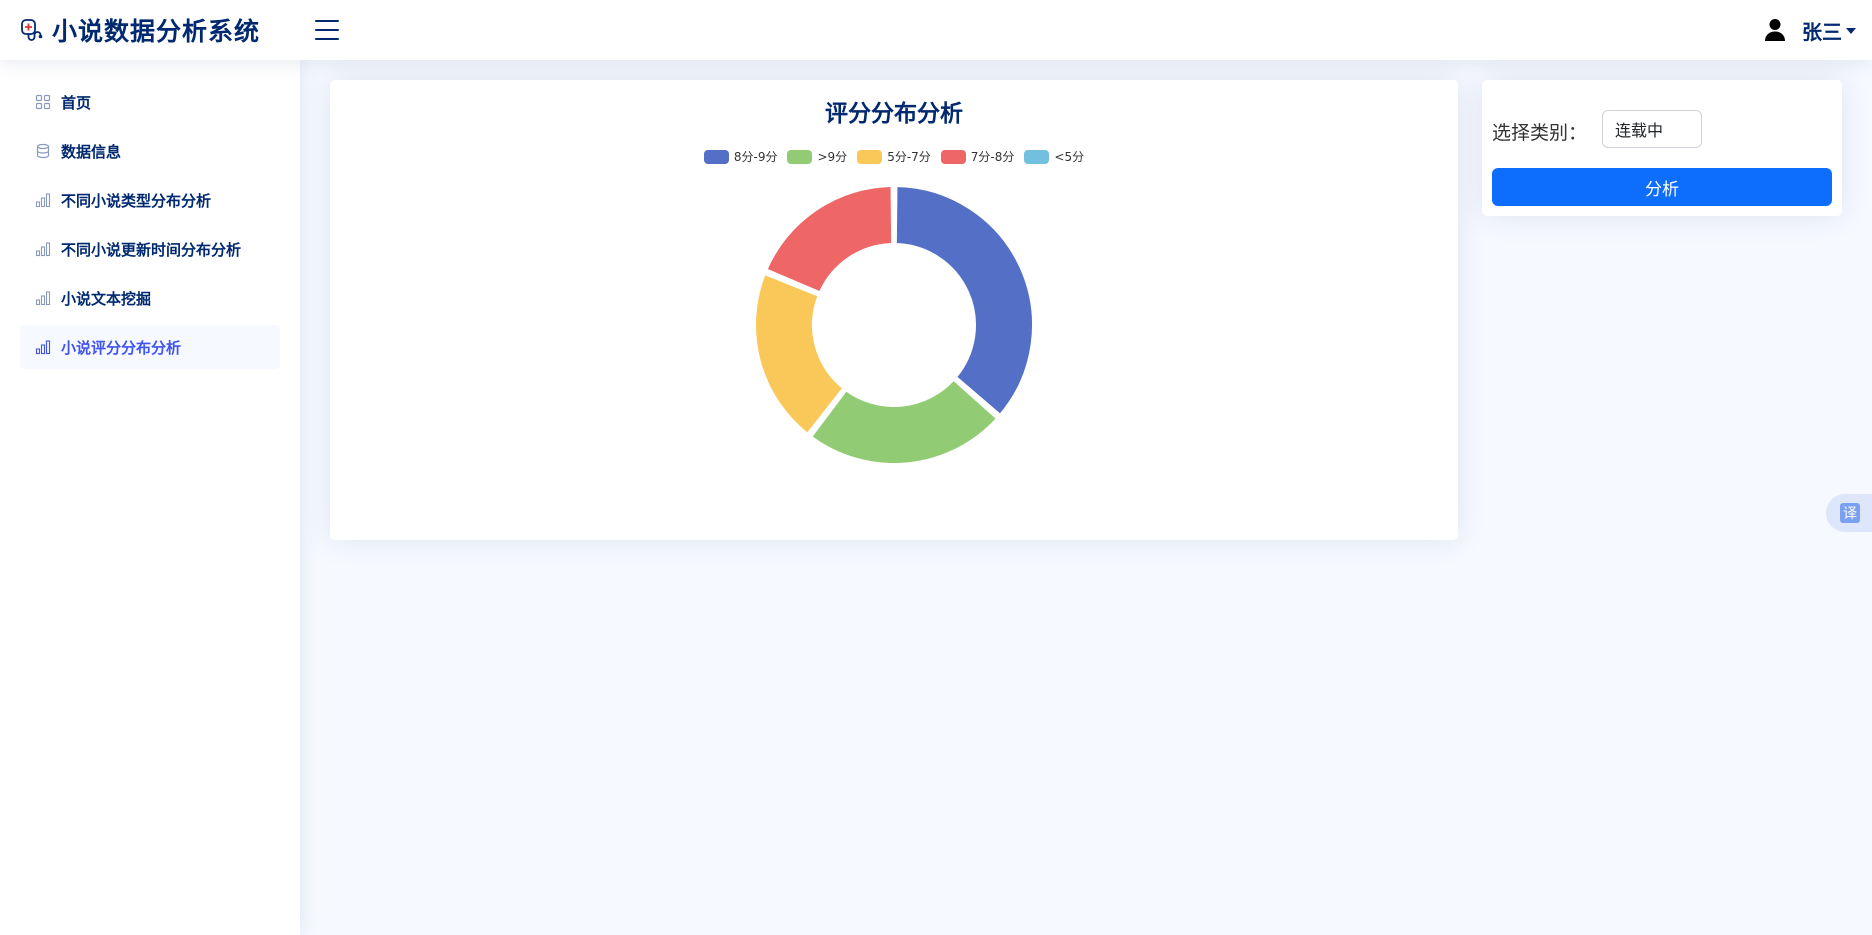  Describe the element at coordinates (43, 102) in the screenshot. I see `grid-icon` at that location.